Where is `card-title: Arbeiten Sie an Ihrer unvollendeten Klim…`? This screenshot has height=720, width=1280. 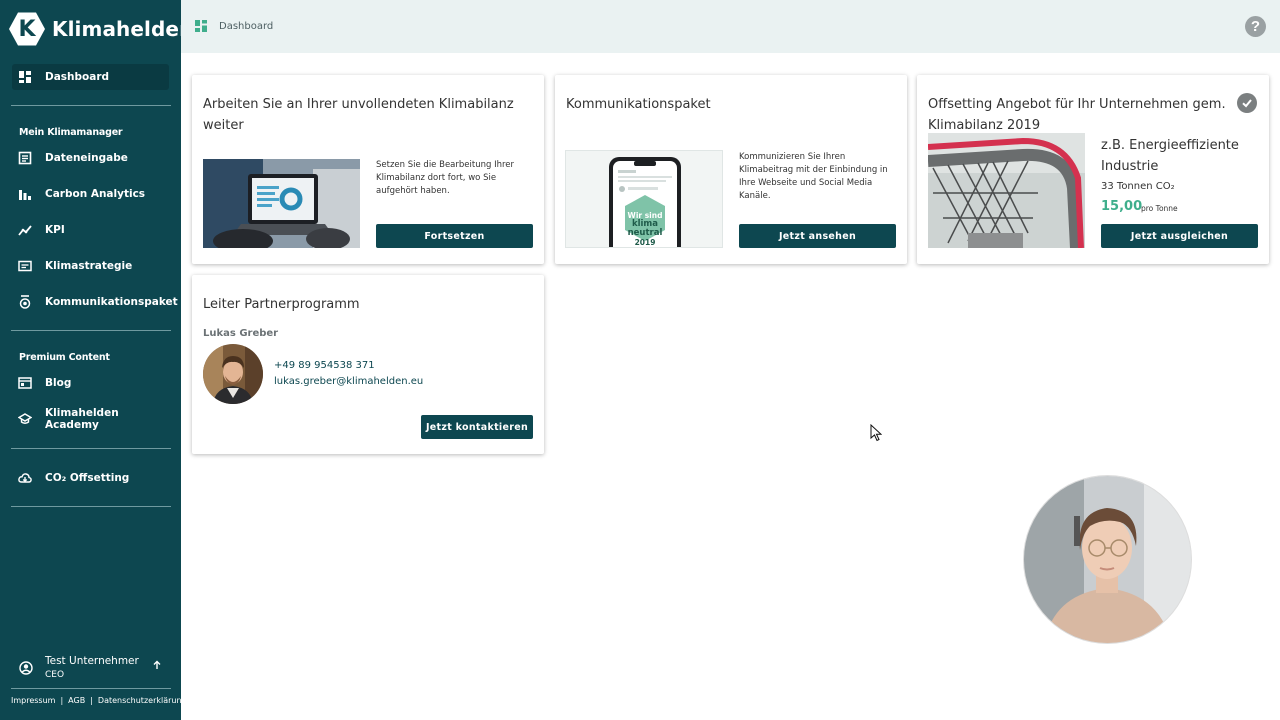
card-title: Arbeiten Sie an Ihrer unvollendeten Klim… is located at coordinates (358, 115).